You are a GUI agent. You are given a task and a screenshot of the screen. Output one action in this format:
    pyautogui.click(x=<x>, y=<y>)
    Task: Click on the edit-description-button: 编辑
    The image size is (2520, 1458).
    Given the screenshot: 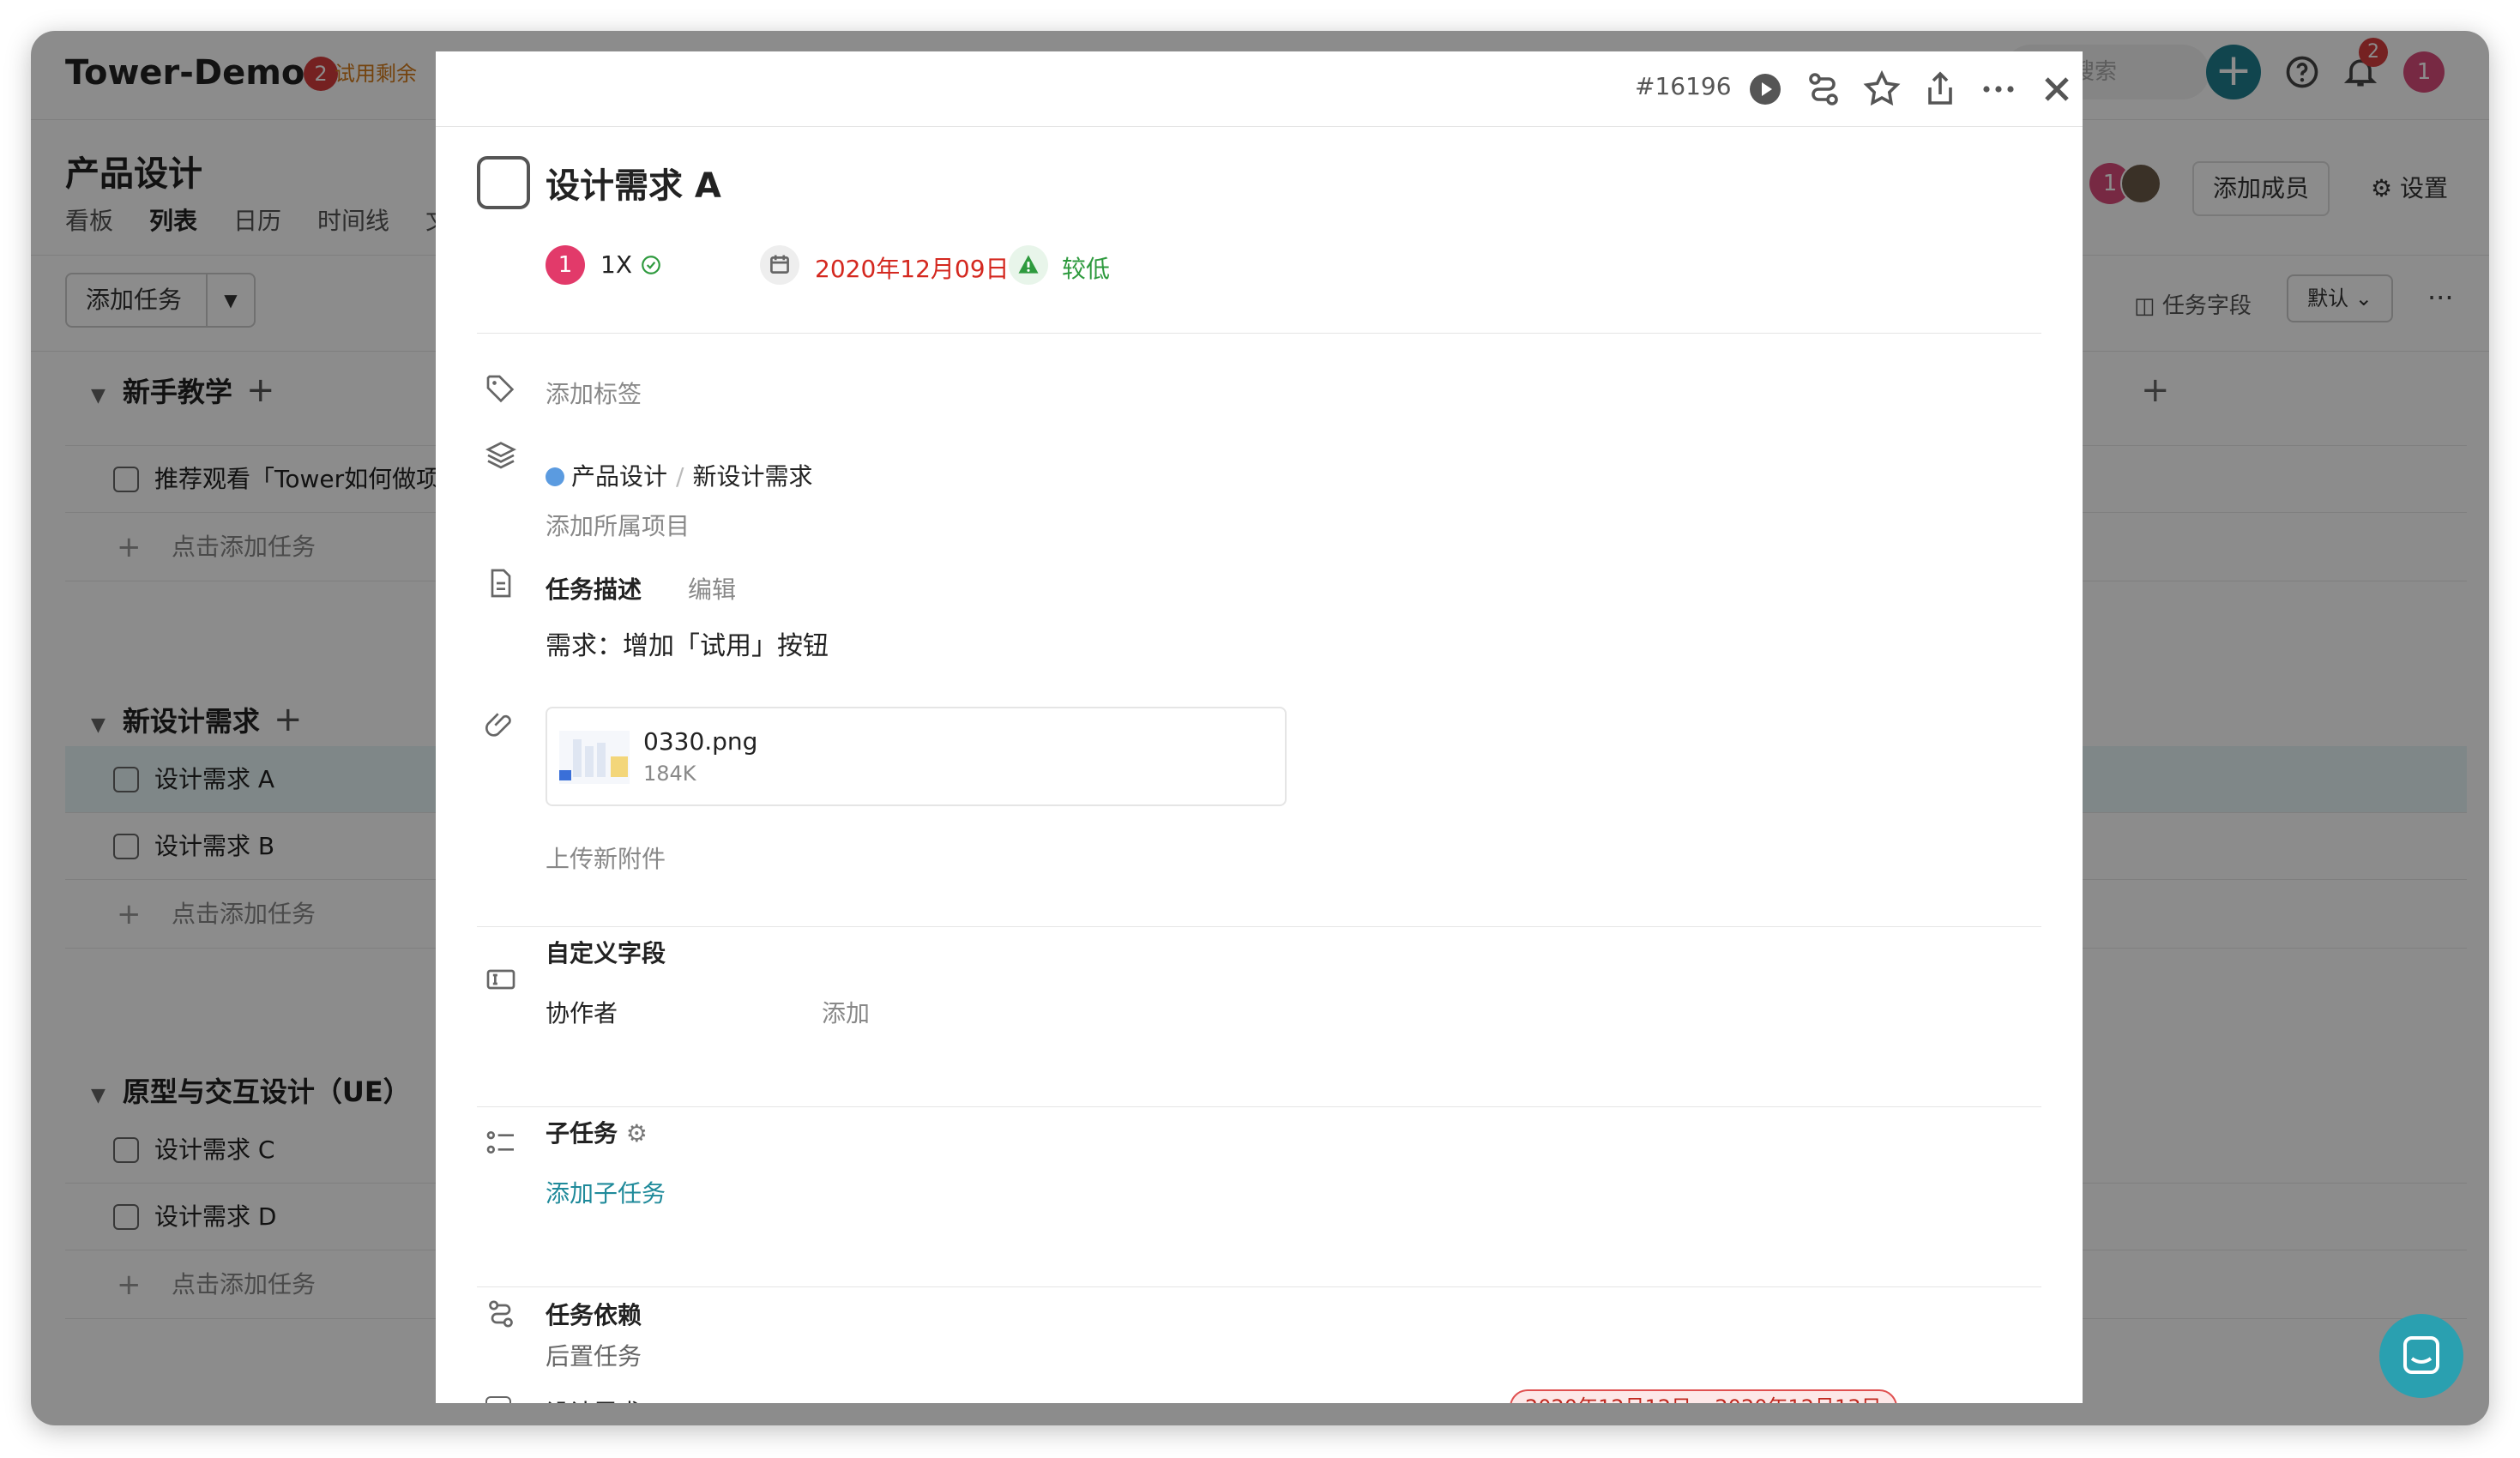 What is the action you would take?
    pyautogui.click(x=712, y=588)
    